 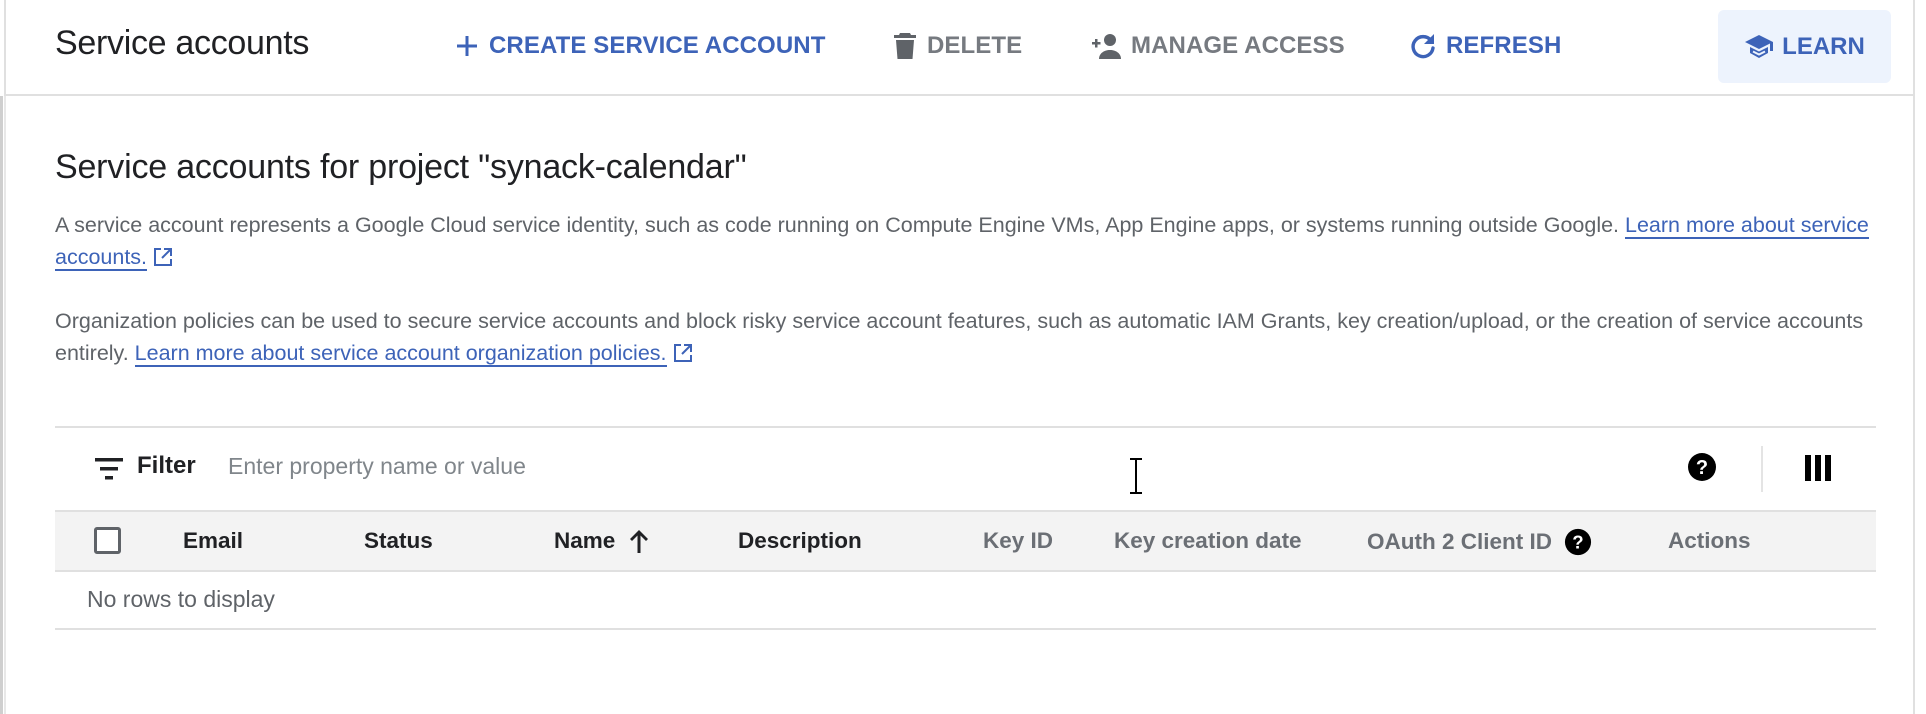 I want to click on column-header-name: Name, so click(x=602, y=541).